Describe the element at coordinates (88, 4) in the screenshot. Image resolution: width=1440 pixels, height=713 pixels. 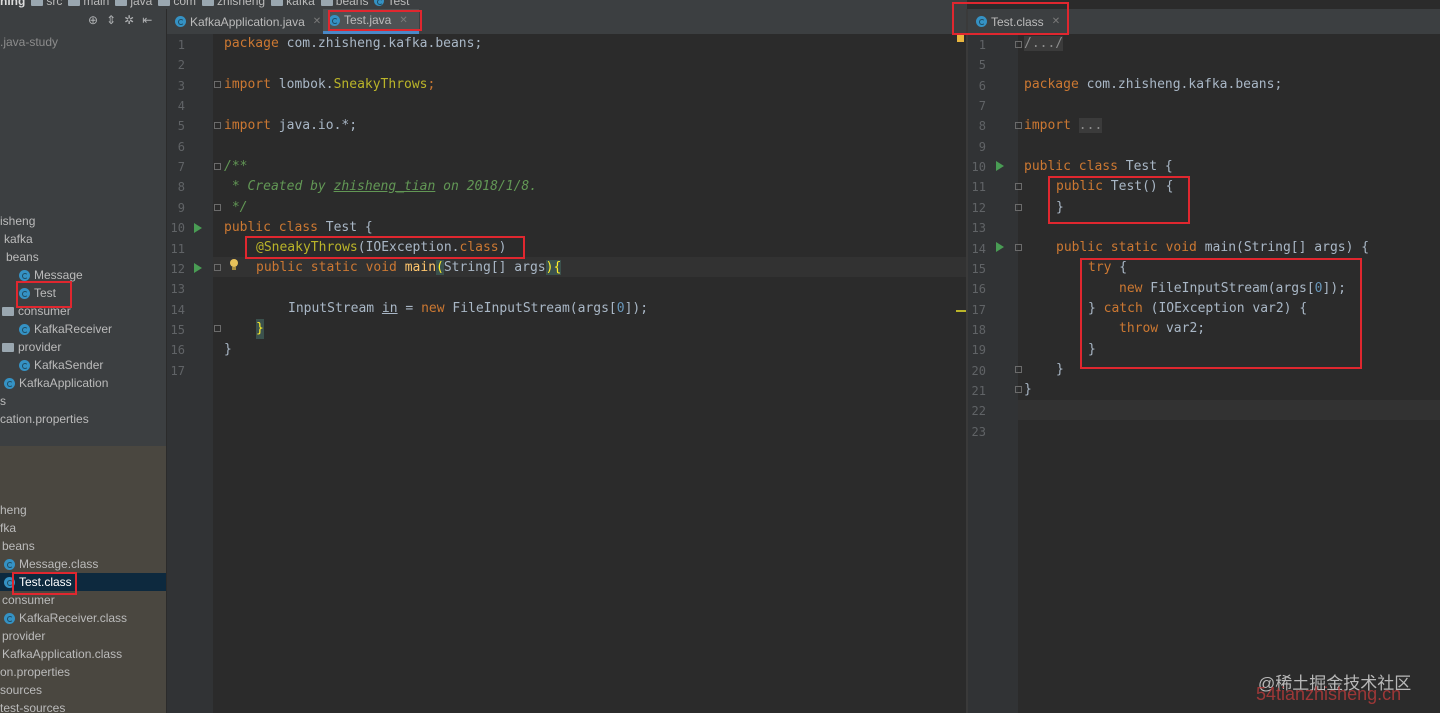
I see `breadcrumb-item: main` at that location.